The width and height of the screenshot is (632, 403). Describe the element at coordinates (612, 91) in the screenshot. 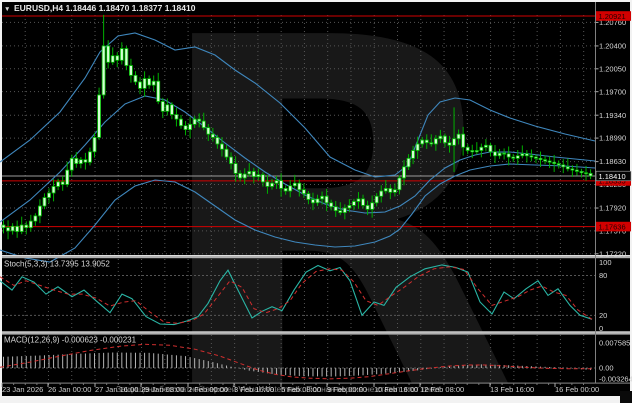

I see `svg-text: 1.19700` at that location.